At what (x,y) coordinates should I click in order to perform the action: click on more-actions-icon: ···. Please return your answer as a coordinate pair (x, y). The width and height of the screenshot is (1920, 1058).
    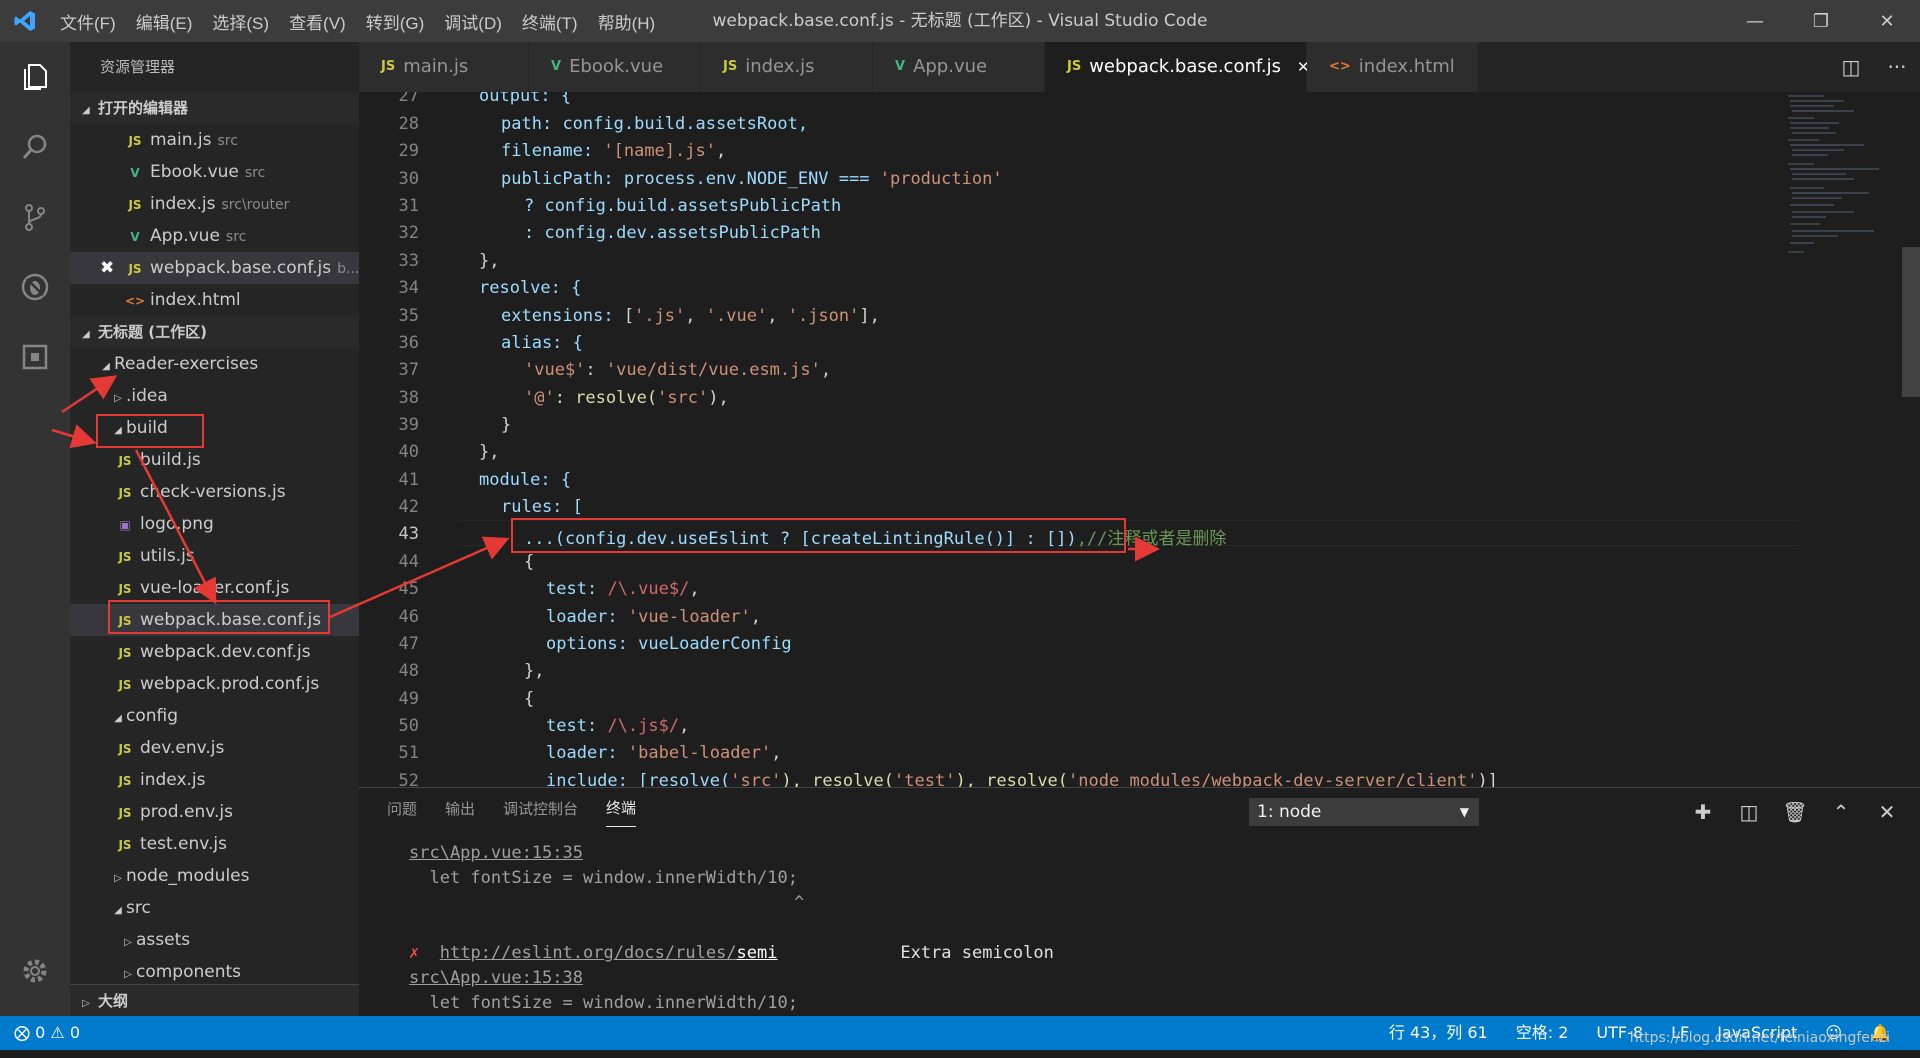
    Looking at the image, I should click on (1897, 67).